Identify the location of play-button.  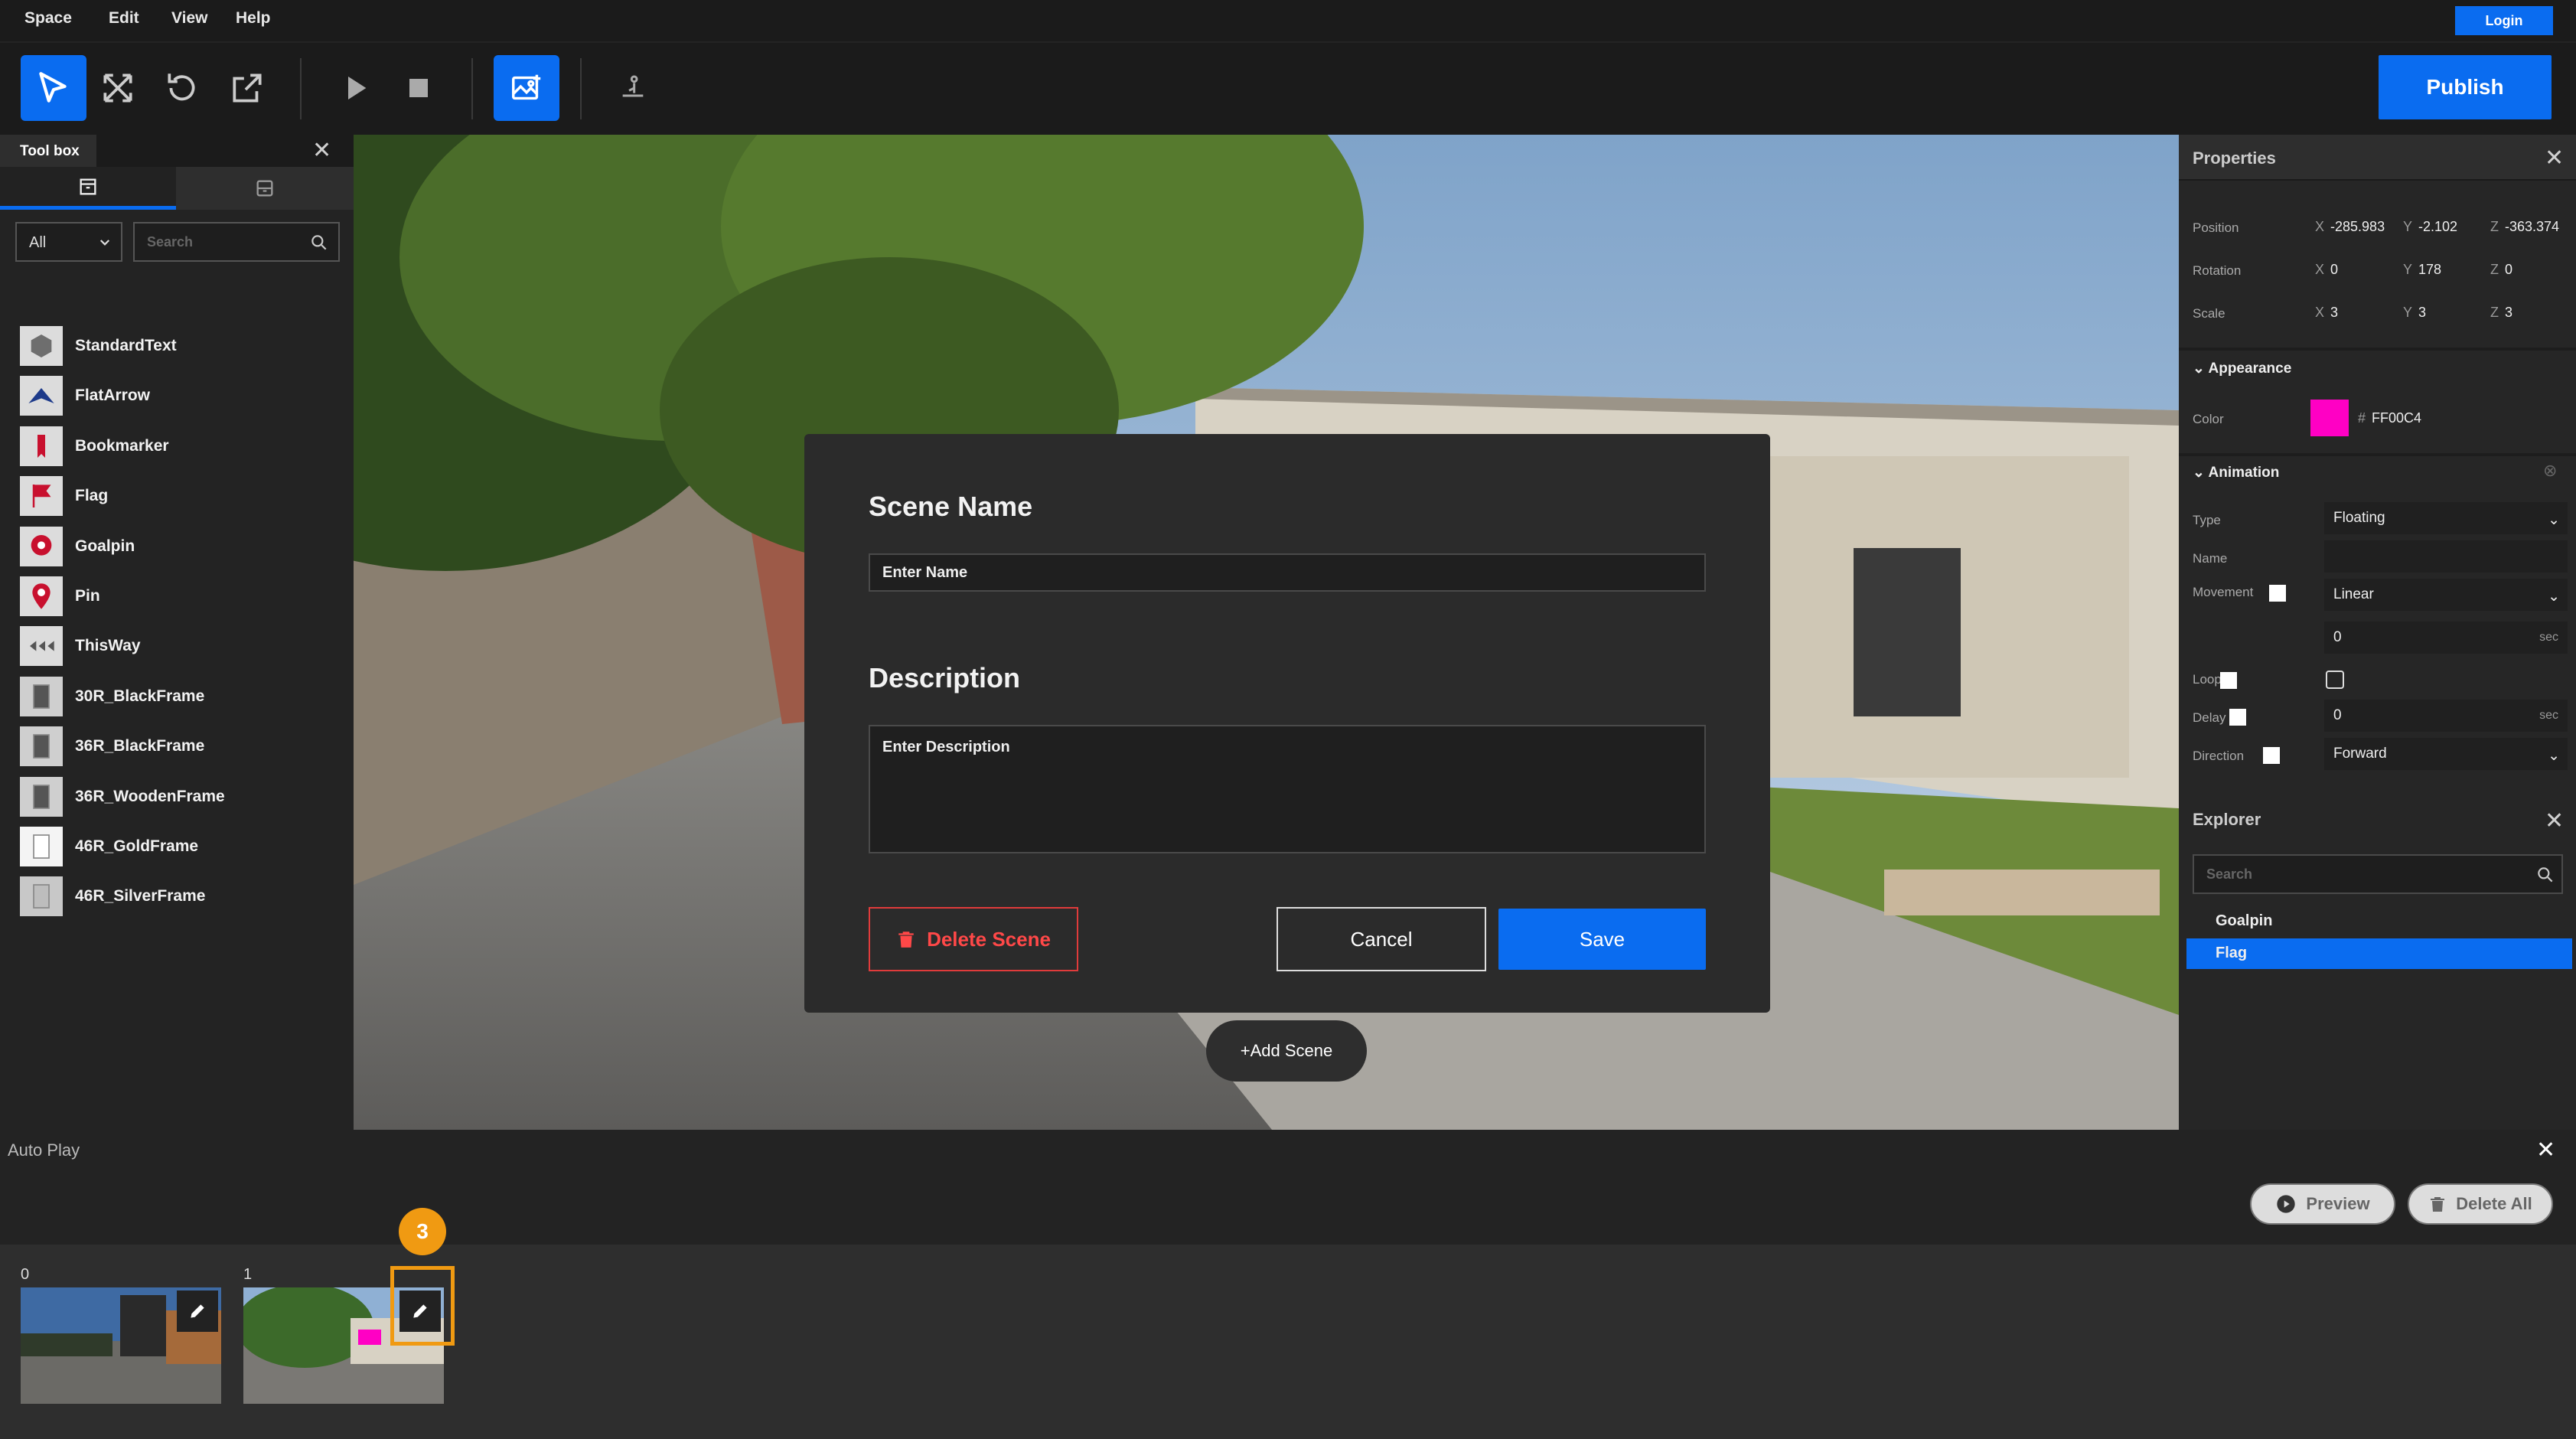
(356, 88).